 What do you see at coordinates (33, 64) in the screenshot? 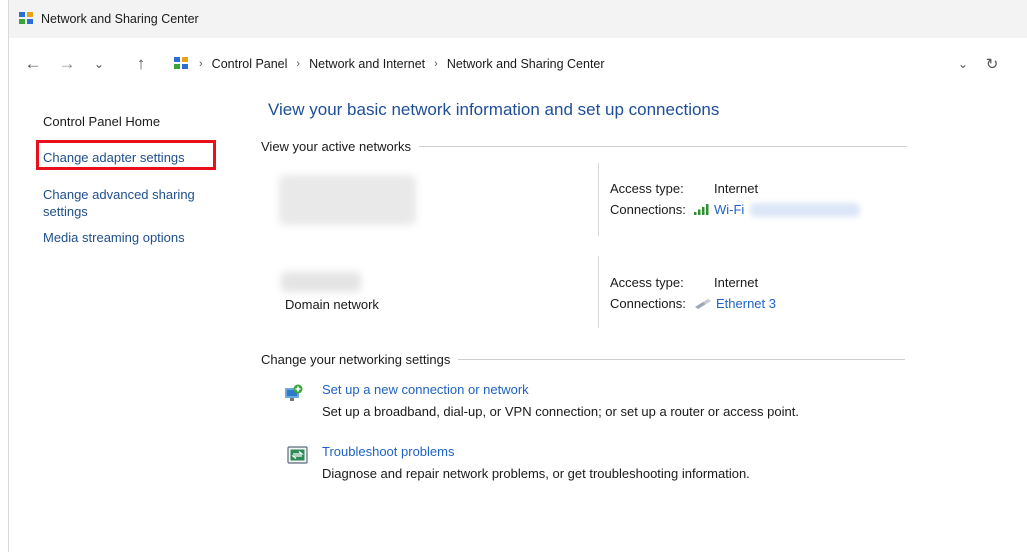
I see `back-arrow-icon: ←` at bounding box center [33, 64].